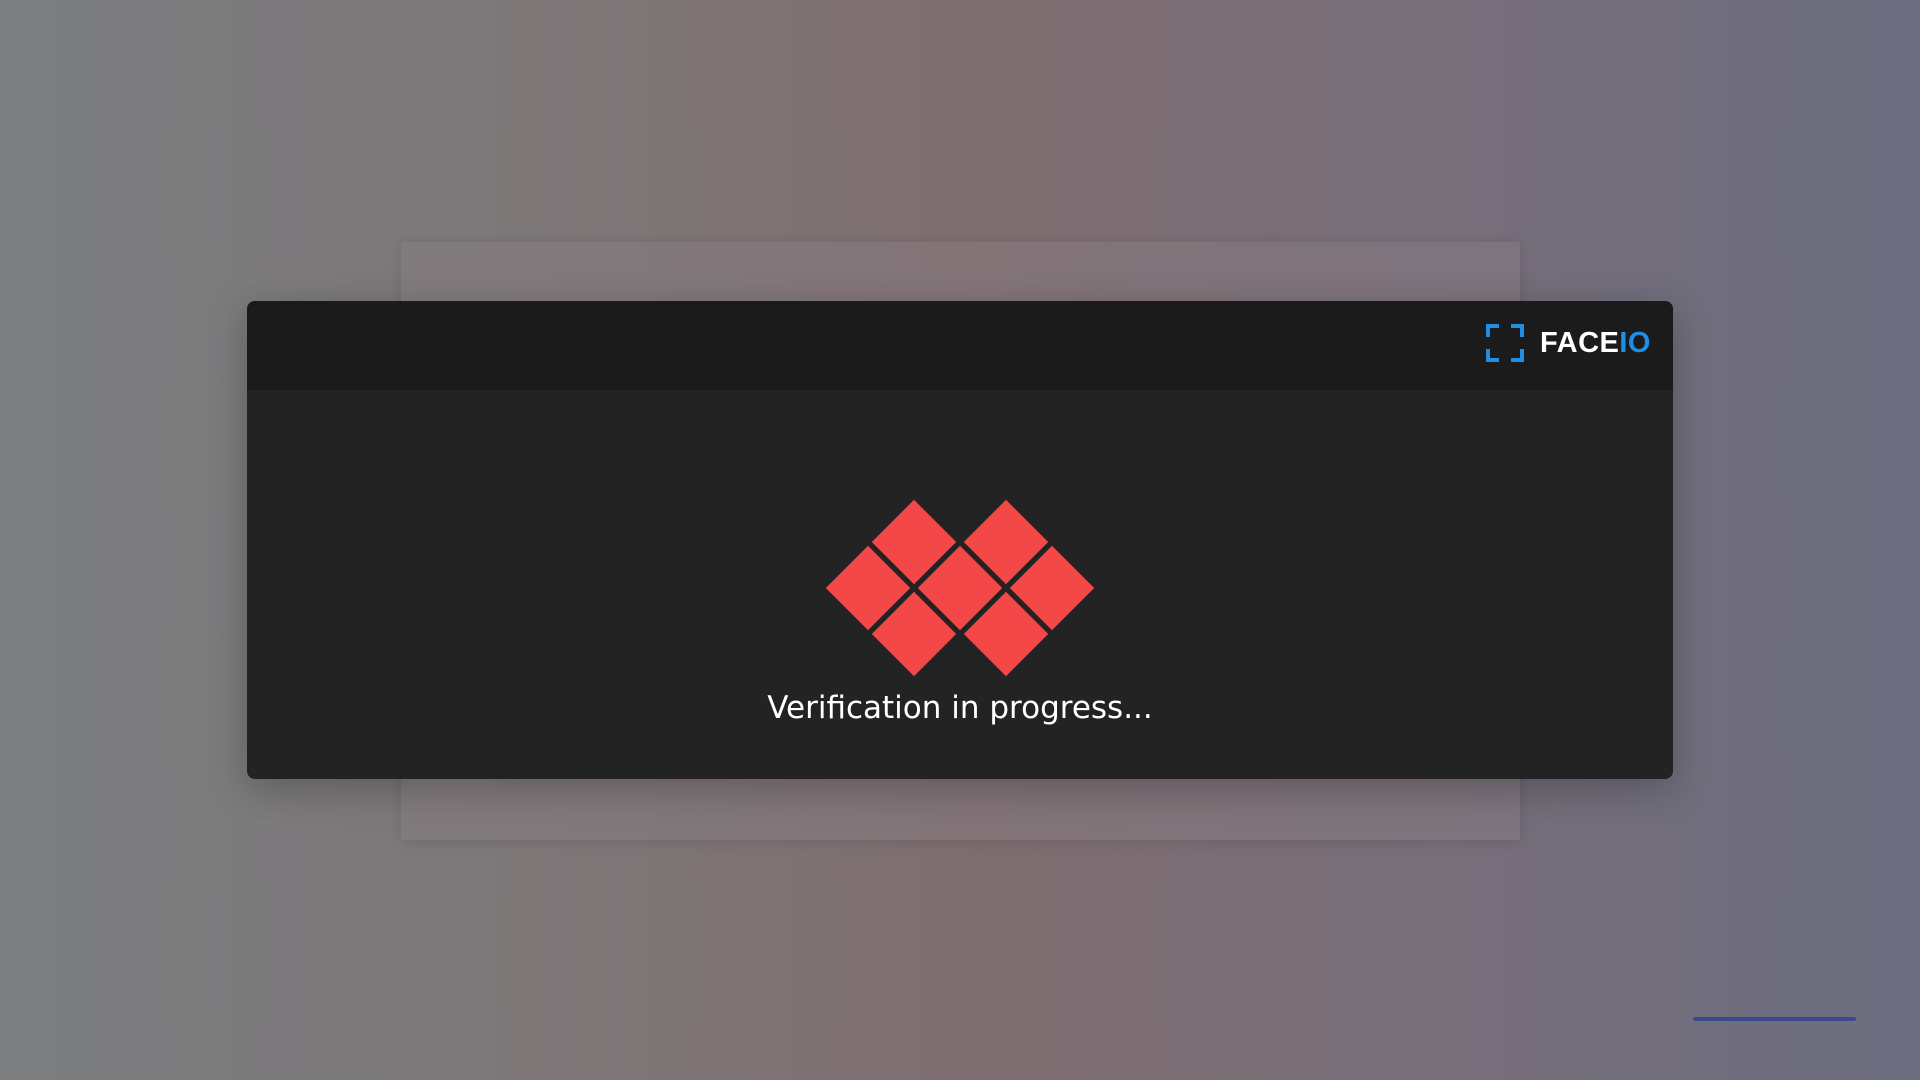 This screenshot has height=1080, width=1920. What do you see at coordinates (960, 345) in the screenshot?
I see `modal-header: FACEIO` at bounding box center [960, 345].